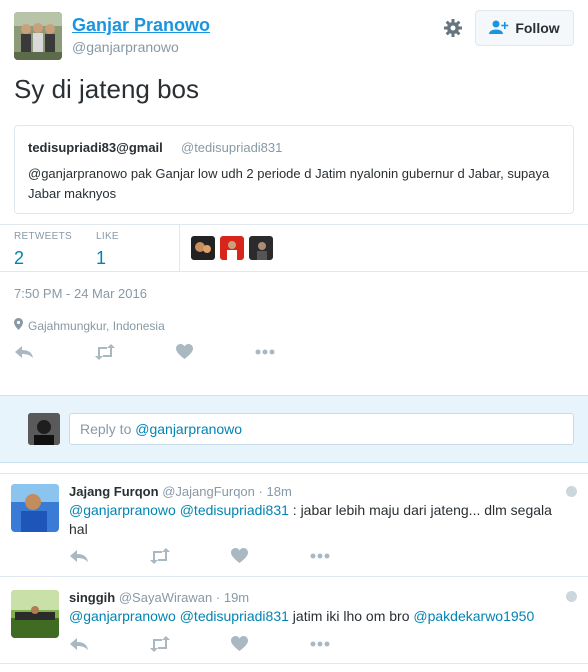  Describe the element at coordinates (114, 491) in the screenshot. I see `reply-author-name-text: Jajang Furqon` at that location.